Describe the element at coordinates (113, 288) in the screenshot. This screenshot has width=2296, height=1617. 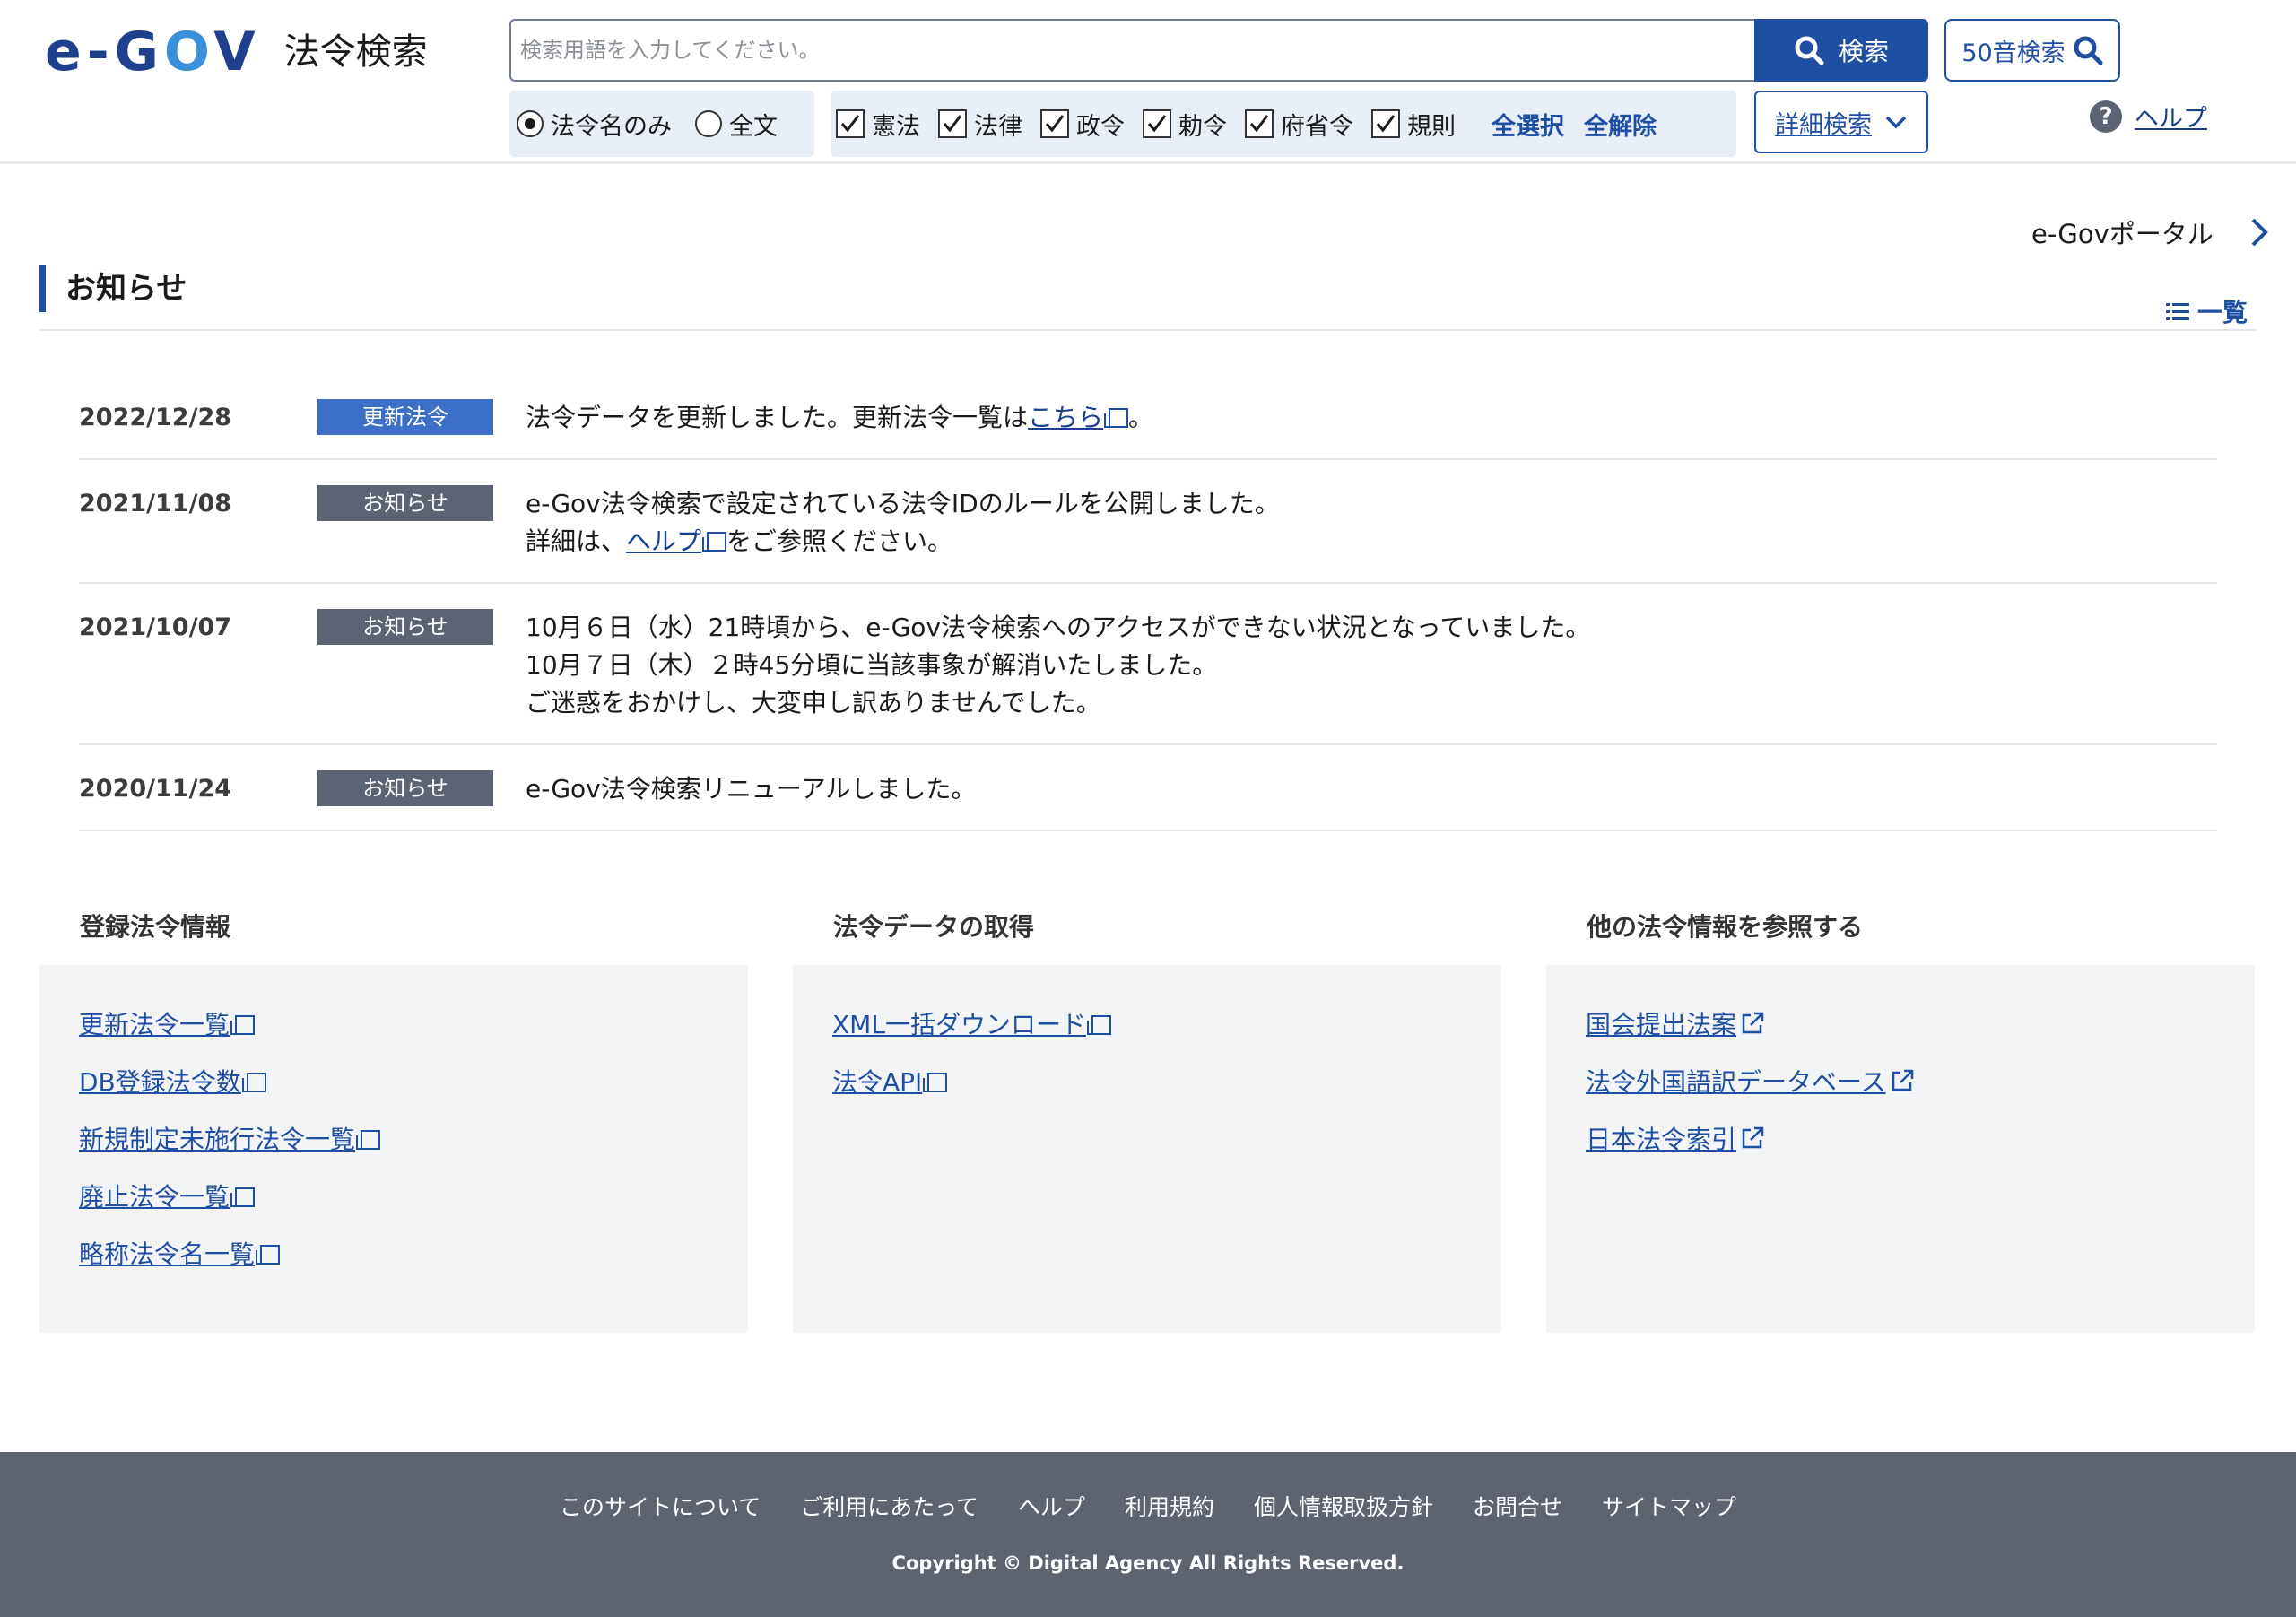
I see `notices-heading: お知らせ` at that location.